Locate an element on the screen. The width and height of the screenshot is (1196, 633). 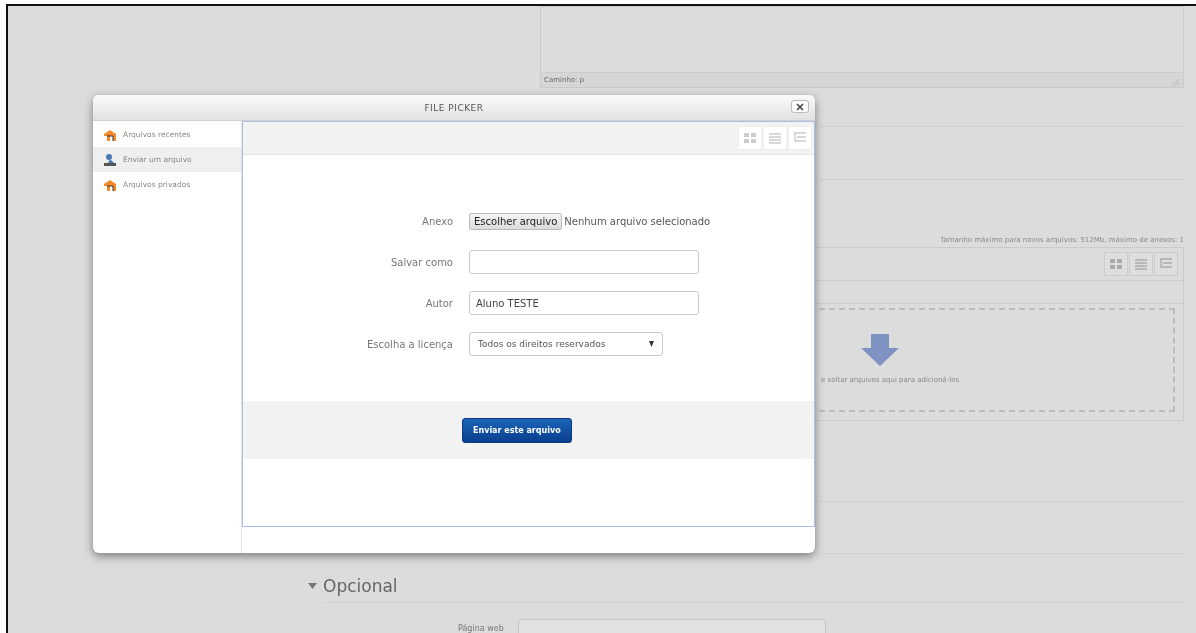
choose-file-button: Escolher arquivo is located at coordinates (516, 221).